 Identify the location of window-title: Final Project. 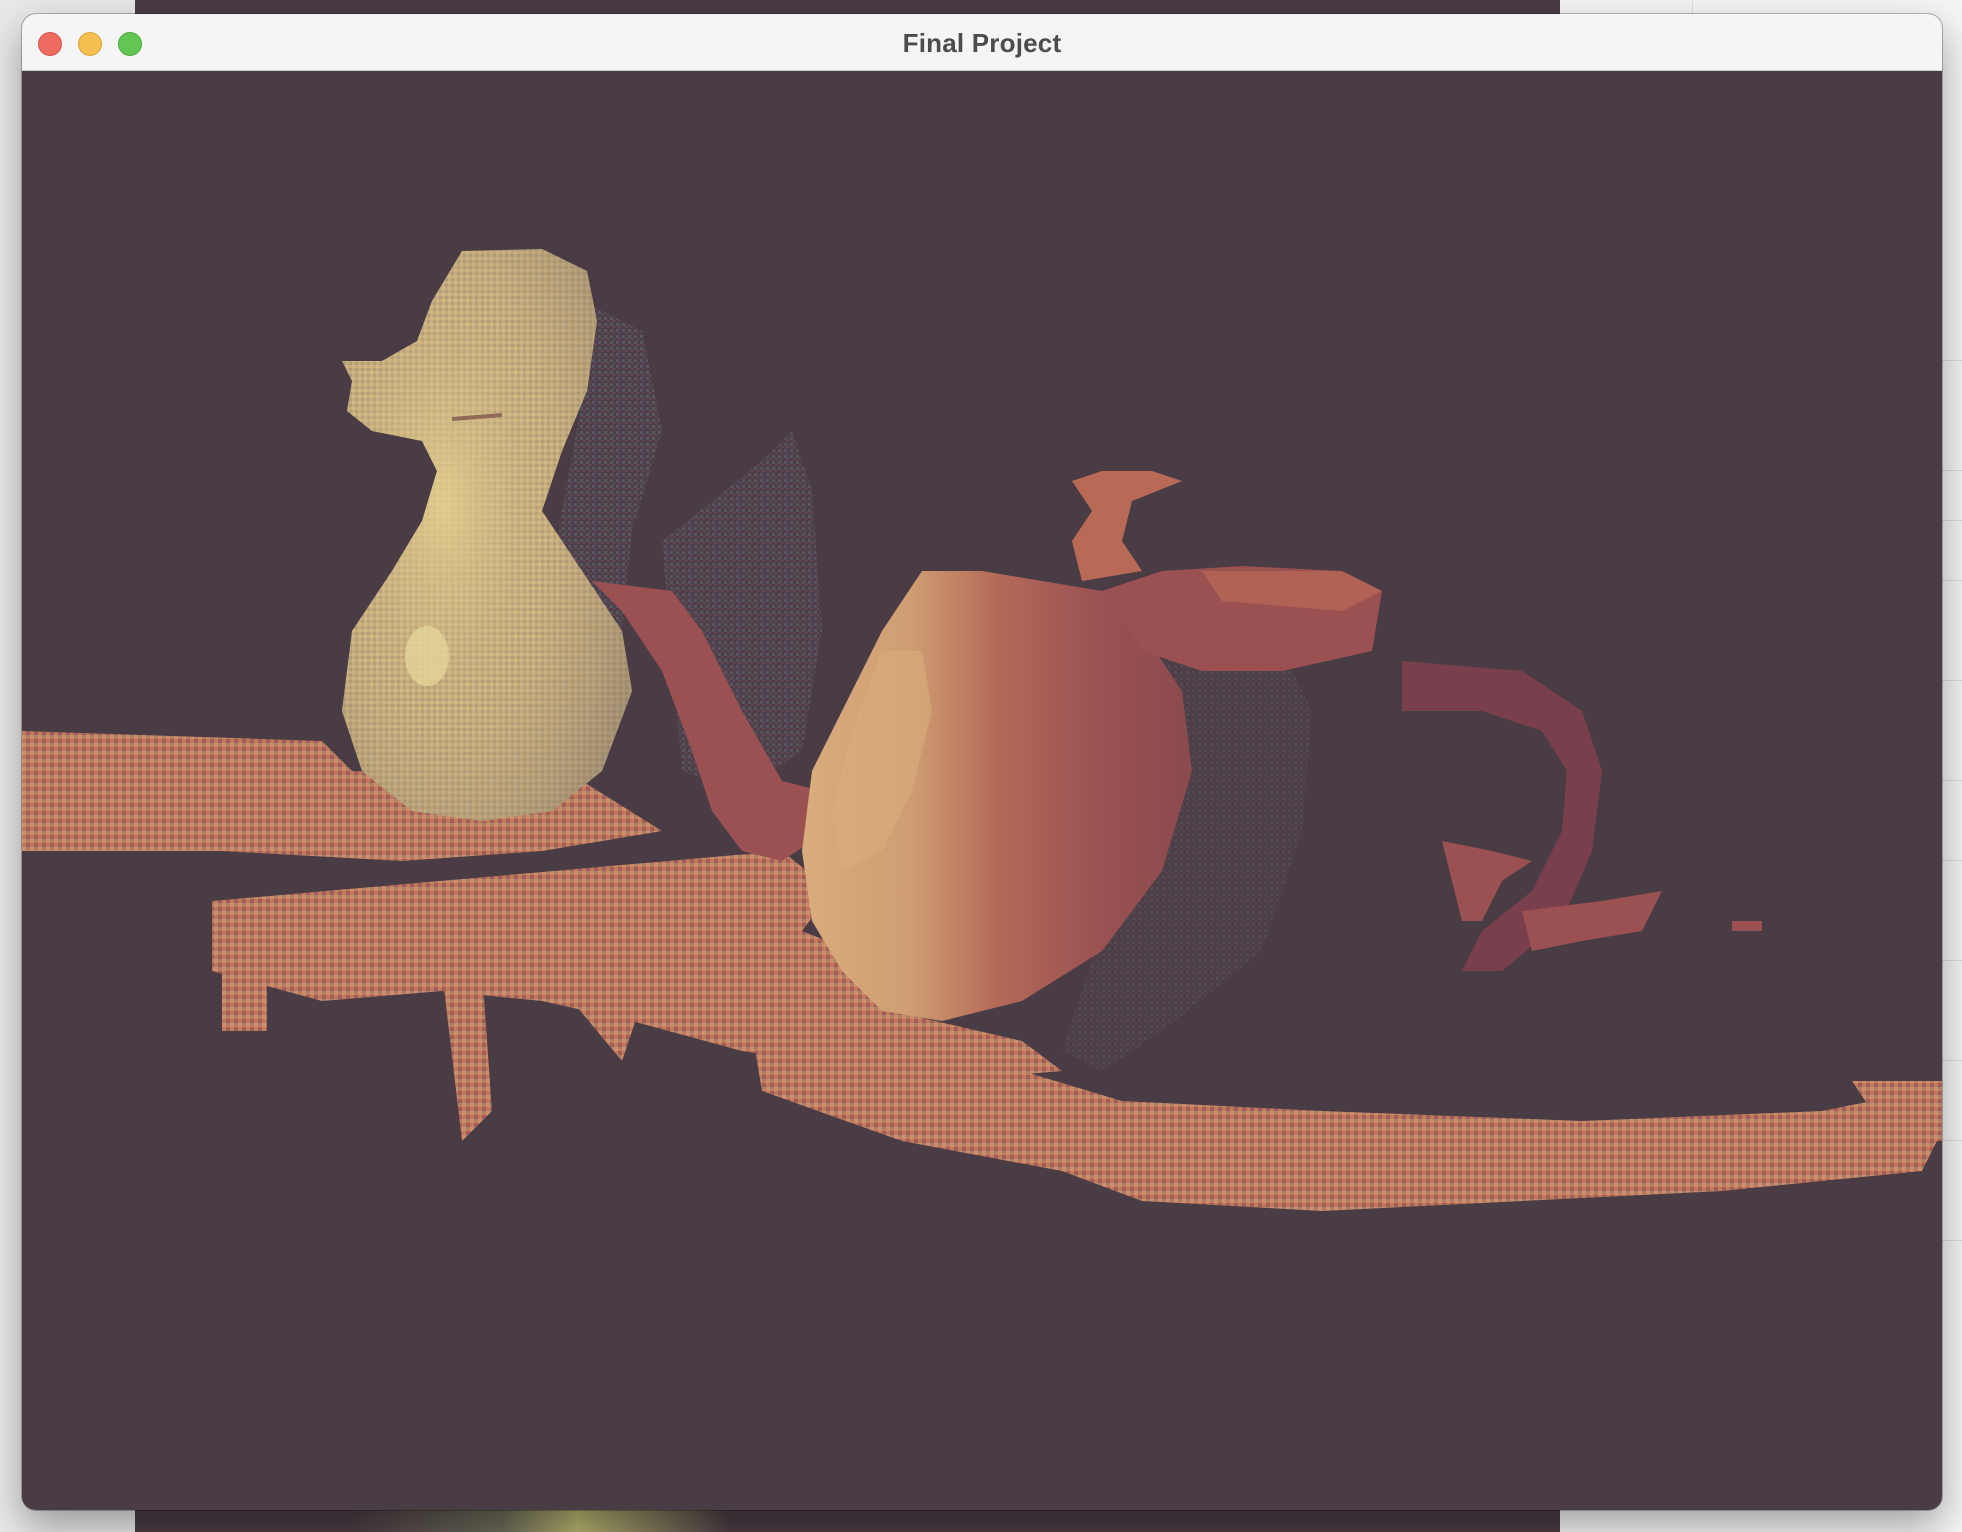
(982, 43).